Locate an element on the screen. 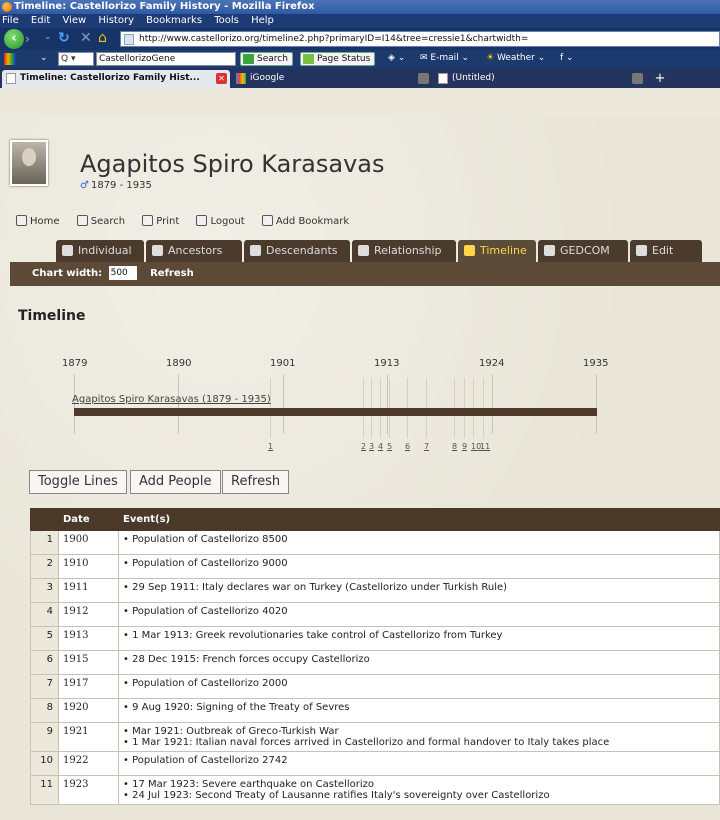 The height and width of the screenshot is (820, 720). event-marker: 8 is located at coordinates (454, 446).